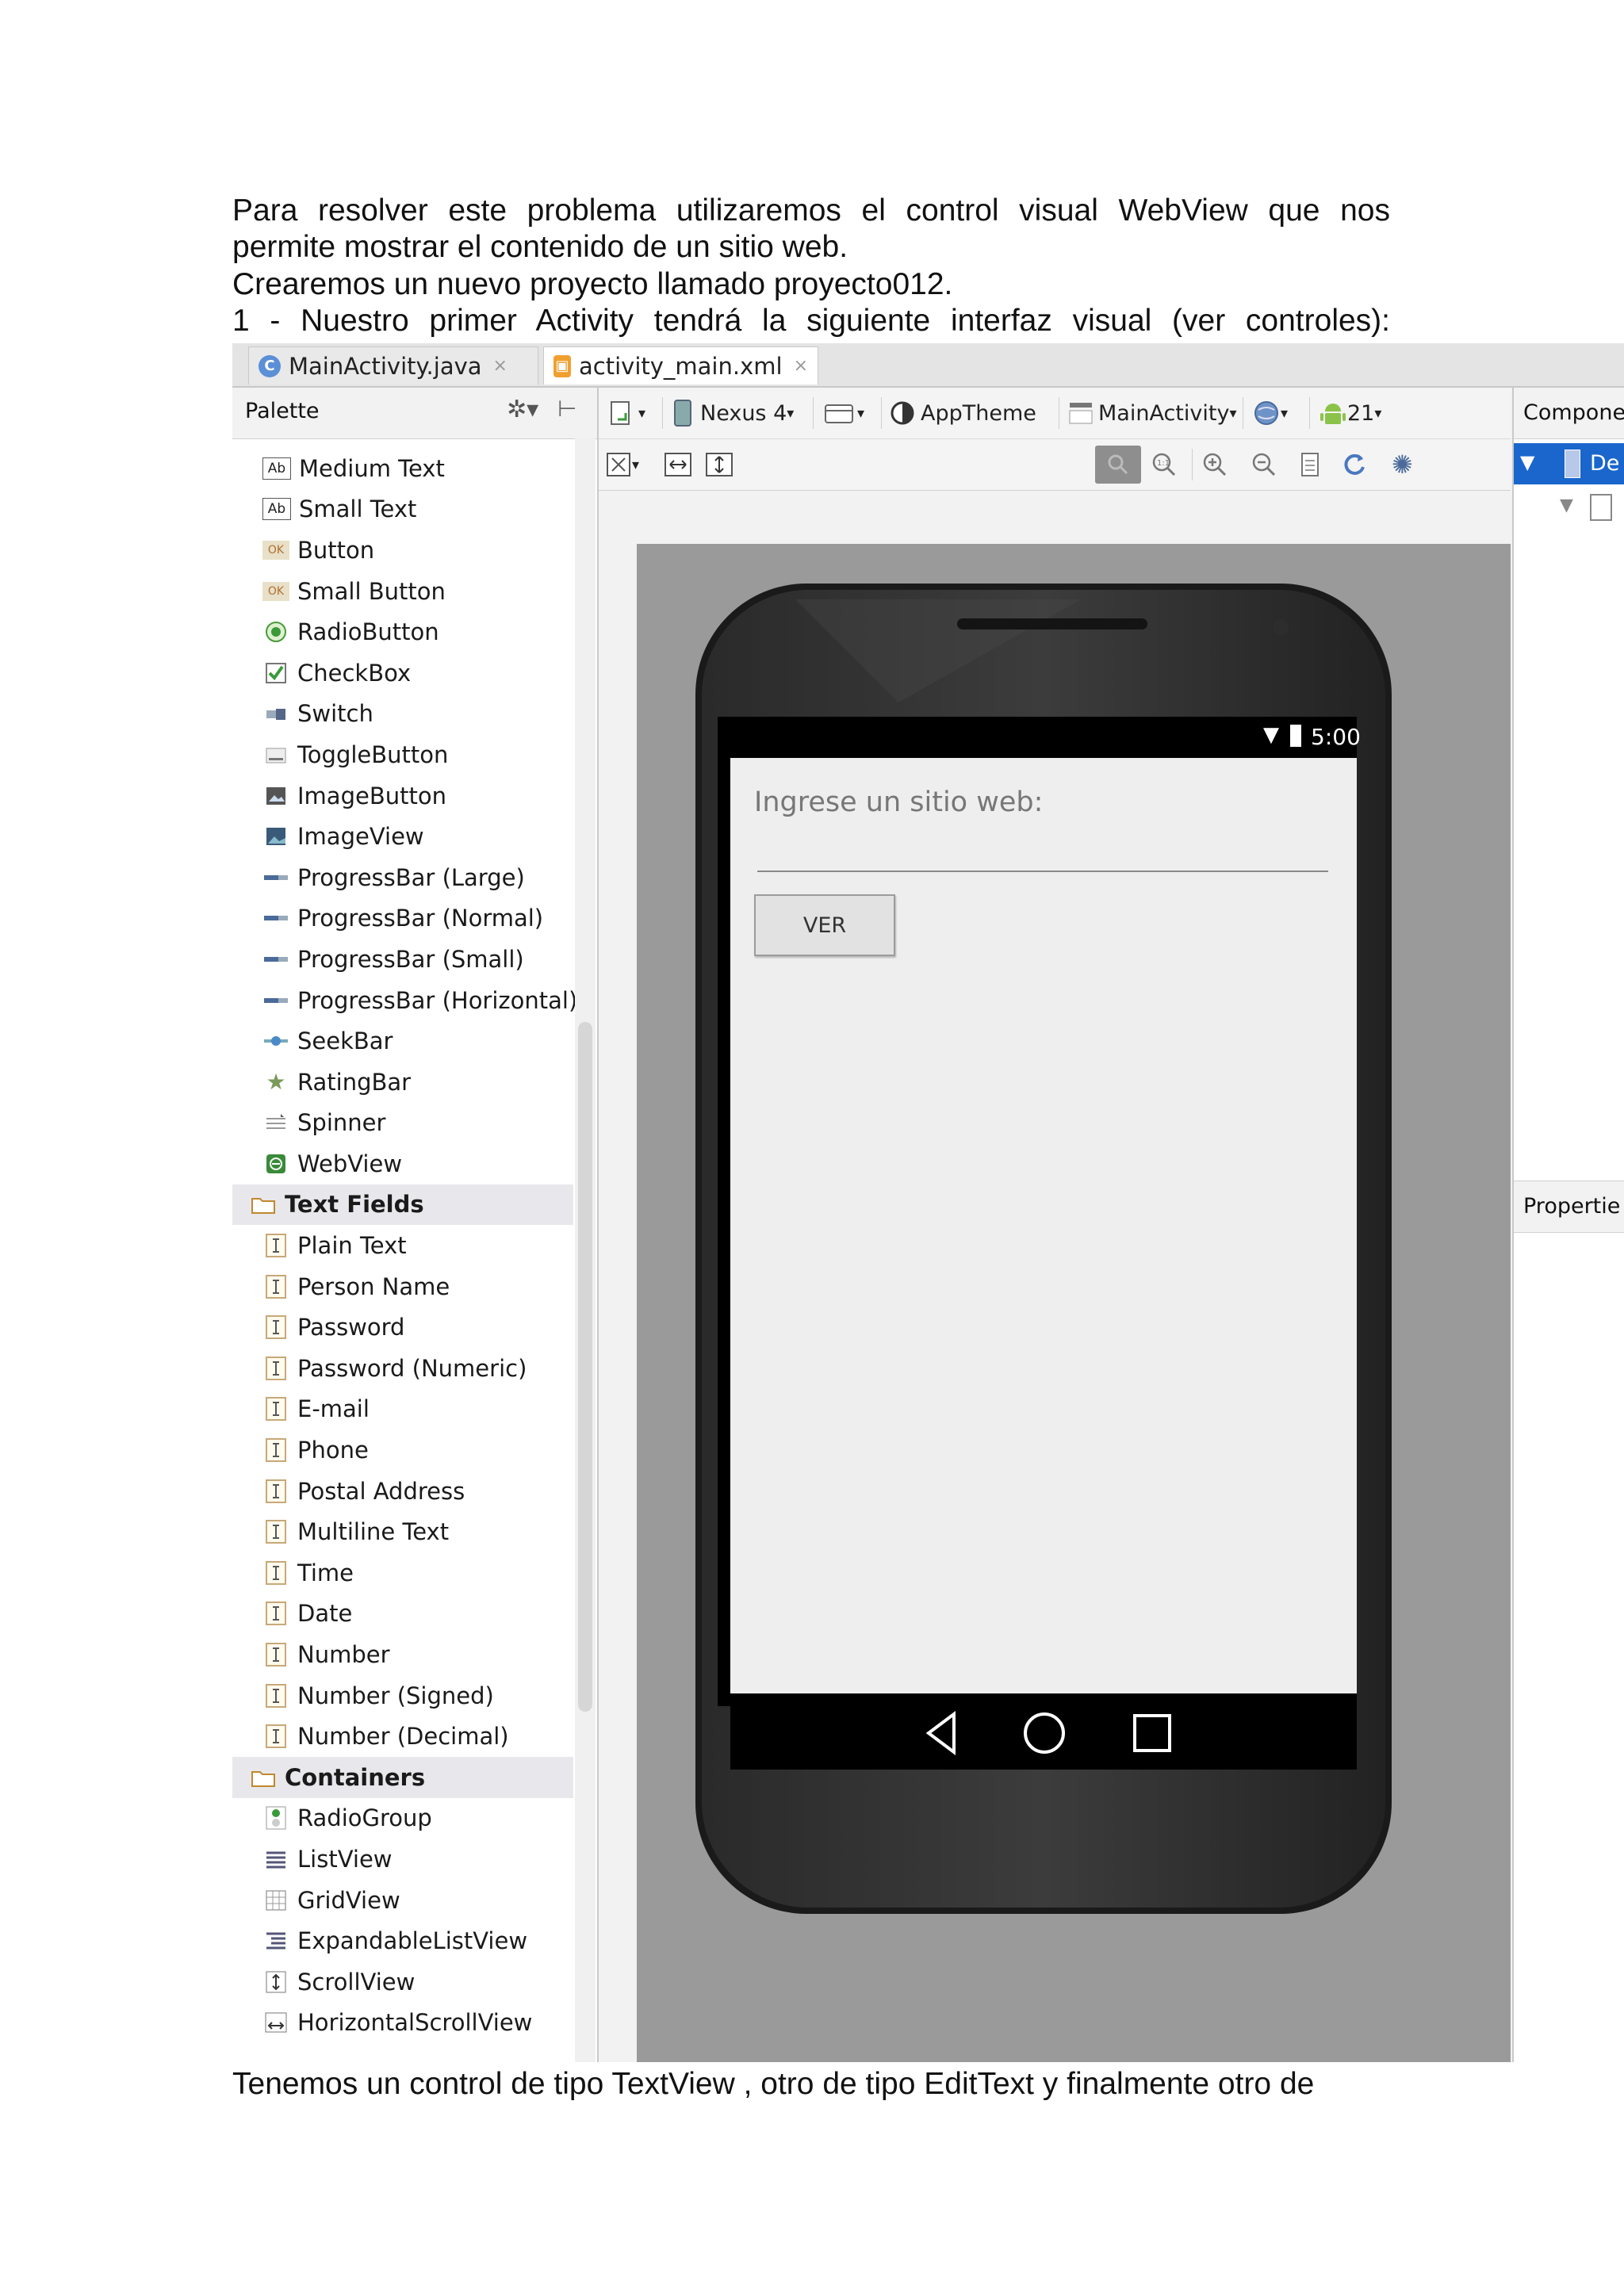 The width and height of the screenshot is (1624, 2296). I want to click on palette-item: Switch, so click(402, 714).